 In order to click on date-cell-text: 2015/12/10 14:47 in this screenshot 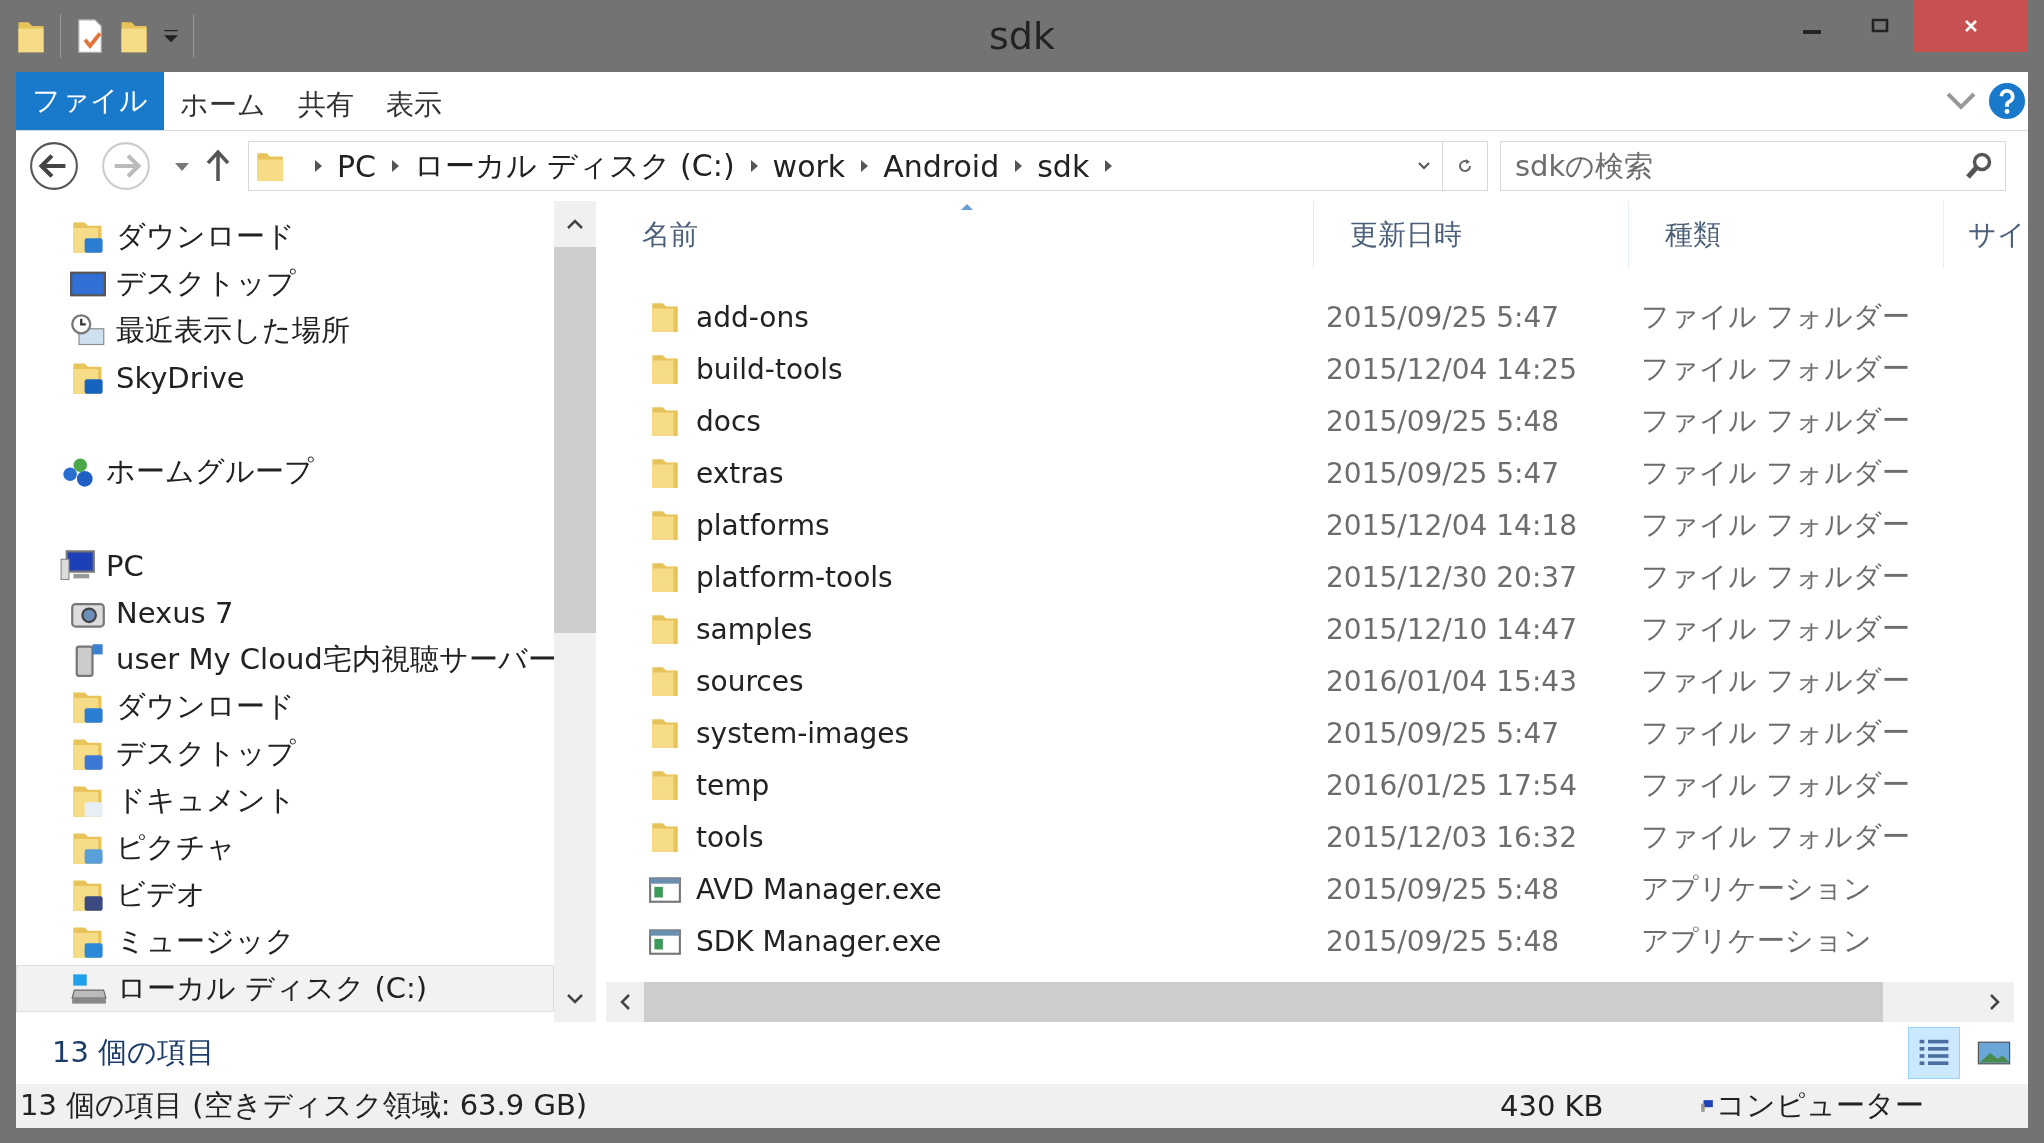, I will do `click(1451, 629)`.